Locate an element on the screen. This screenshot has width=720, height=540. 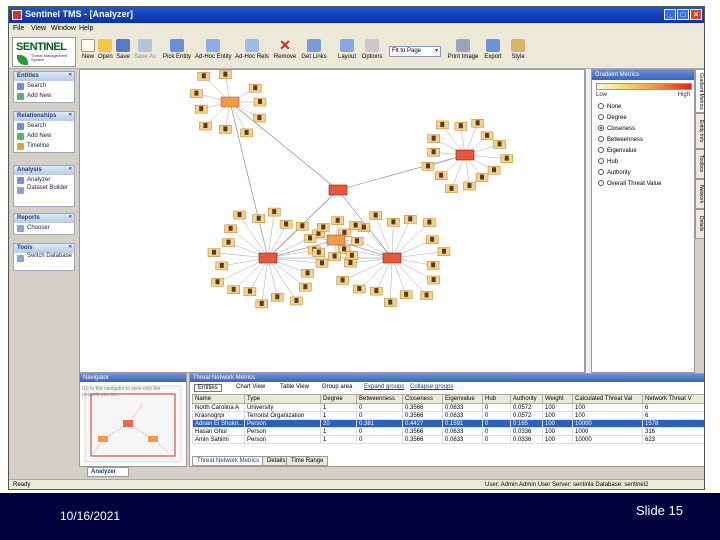
analysis-dataset-builder: Dataset Builder is located at coordinates (44, 193).